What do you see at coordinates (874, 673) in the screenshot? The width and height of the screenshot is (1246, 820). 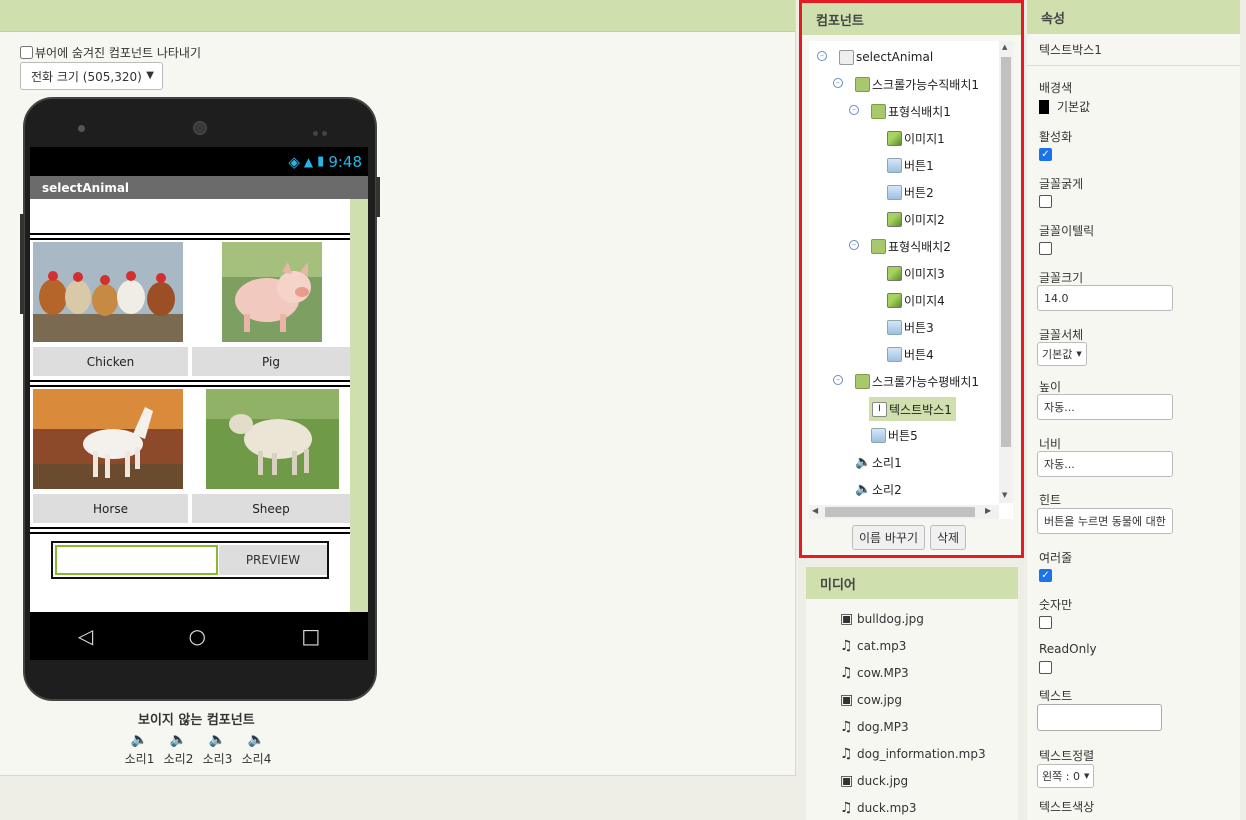 I see `media-item: ♫ cow.MP3` at bounding box center [874, 673].